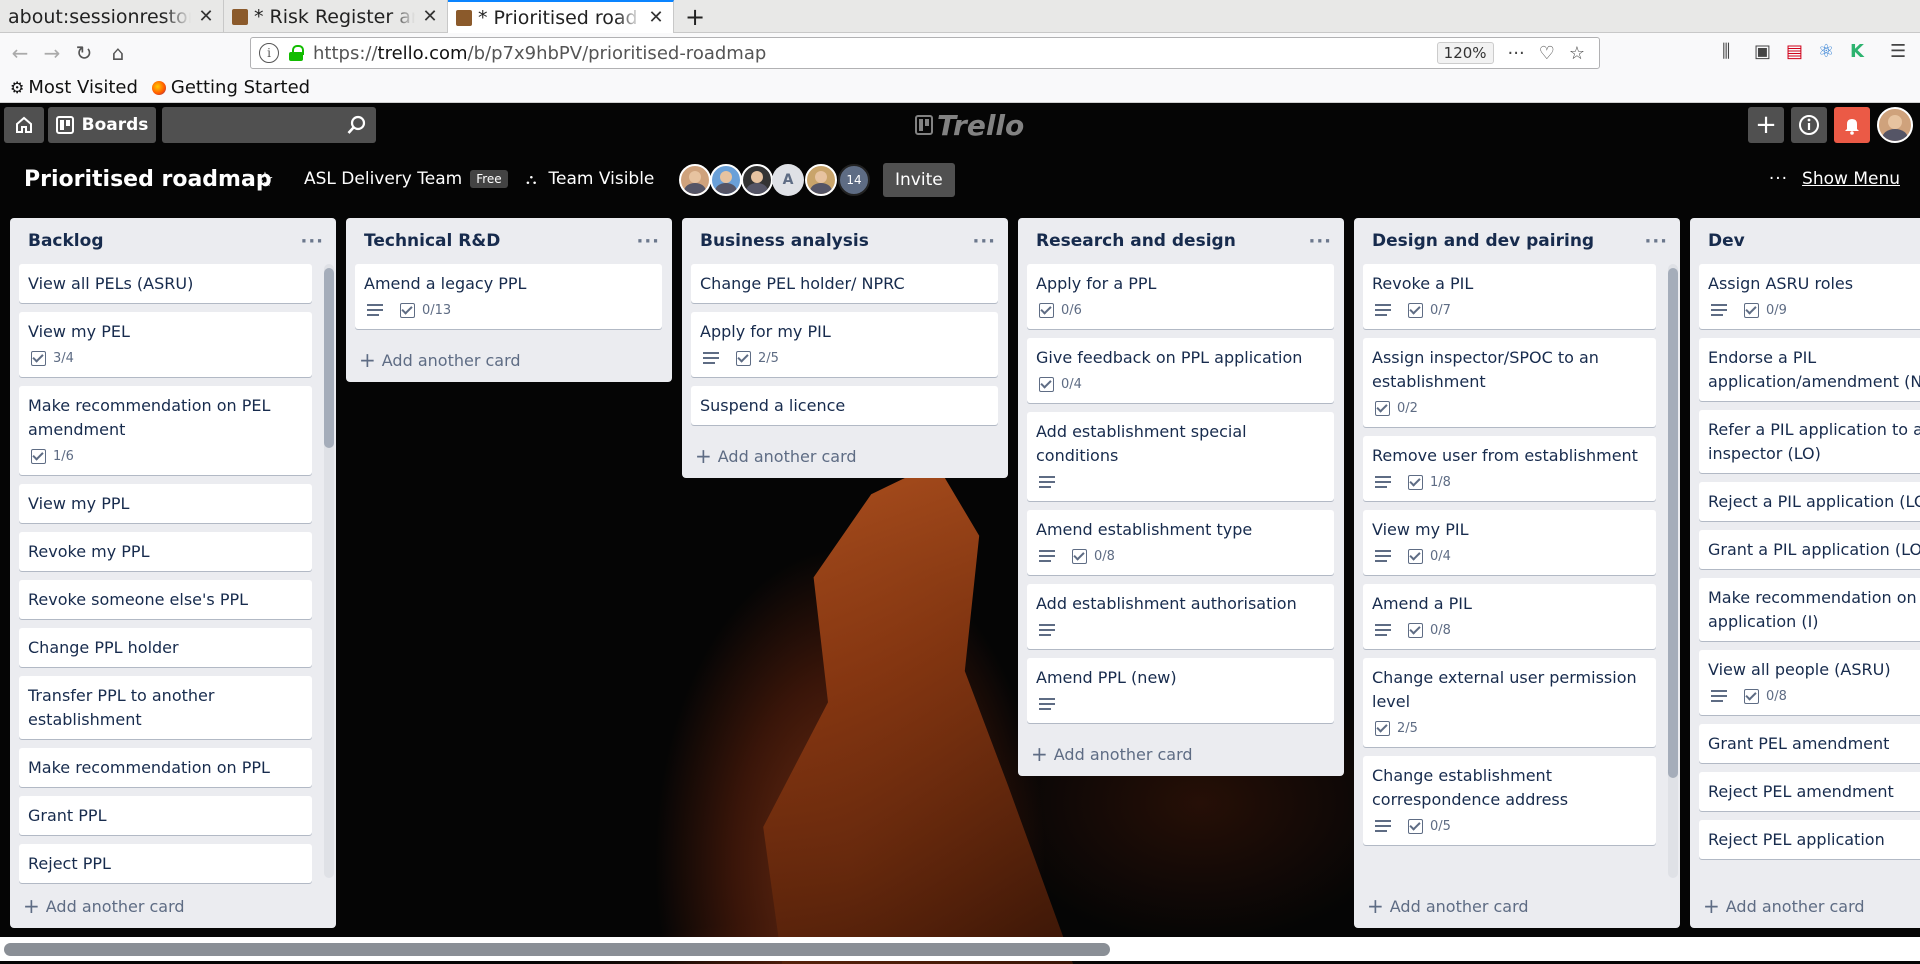  Describe the element at coordinates (269, 125) in the screenshot. I see `search-input` at that location.